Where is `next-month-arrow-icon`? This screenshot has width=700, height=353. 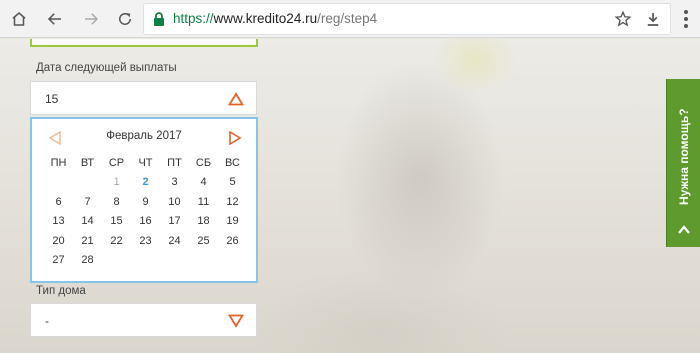
next-month-arrow-icon is located at coordinates (235, 138).